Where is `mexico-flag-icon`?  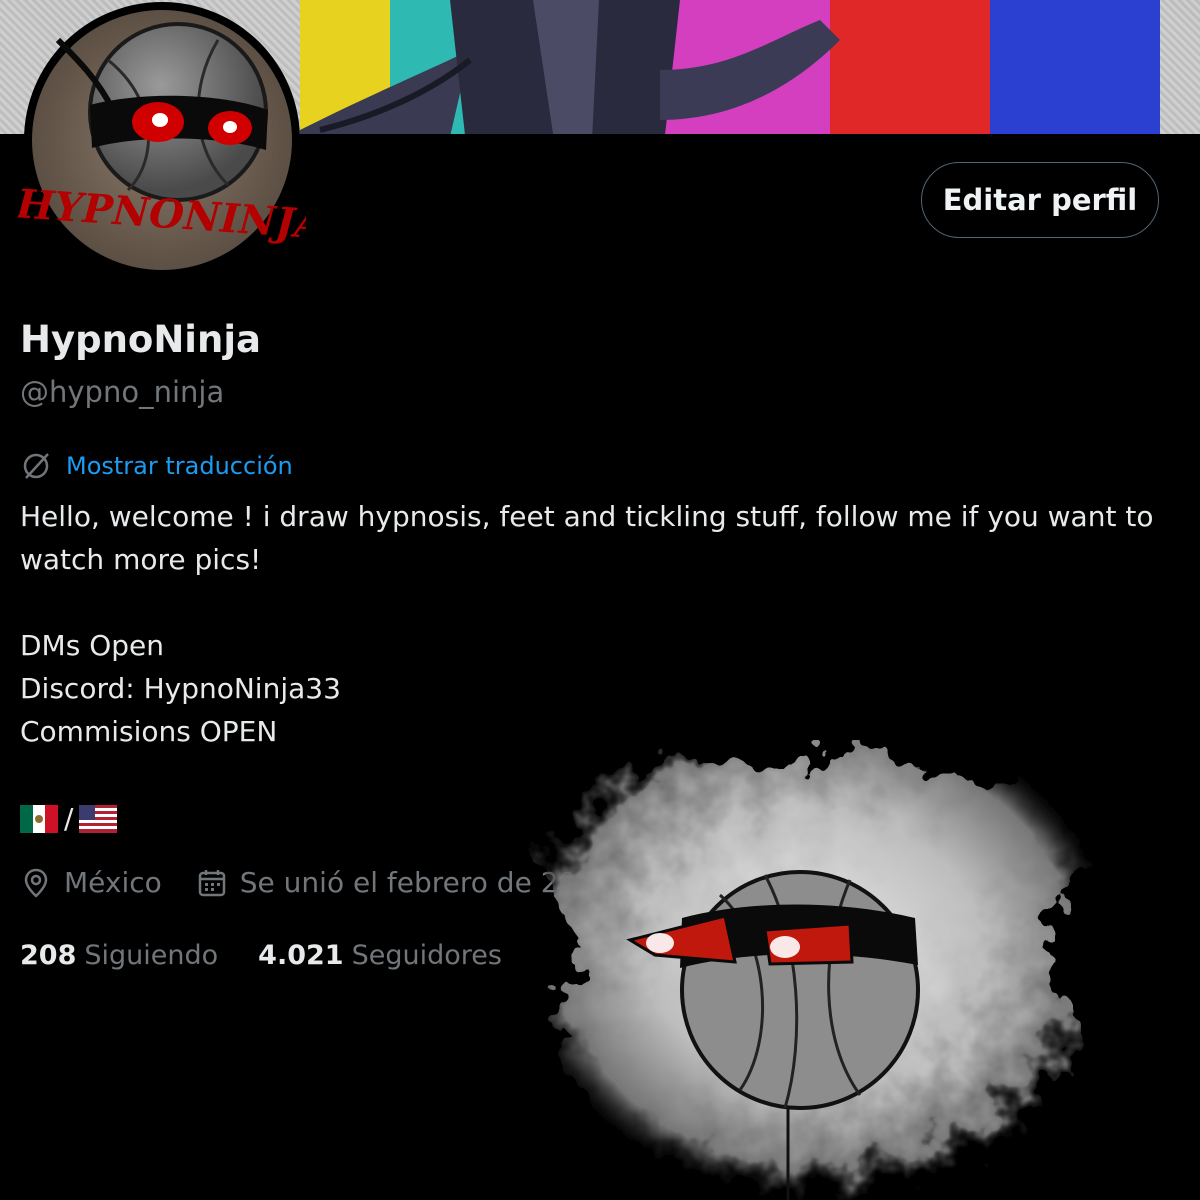
mexico-flag-icon is located at coordinates (39, 818).